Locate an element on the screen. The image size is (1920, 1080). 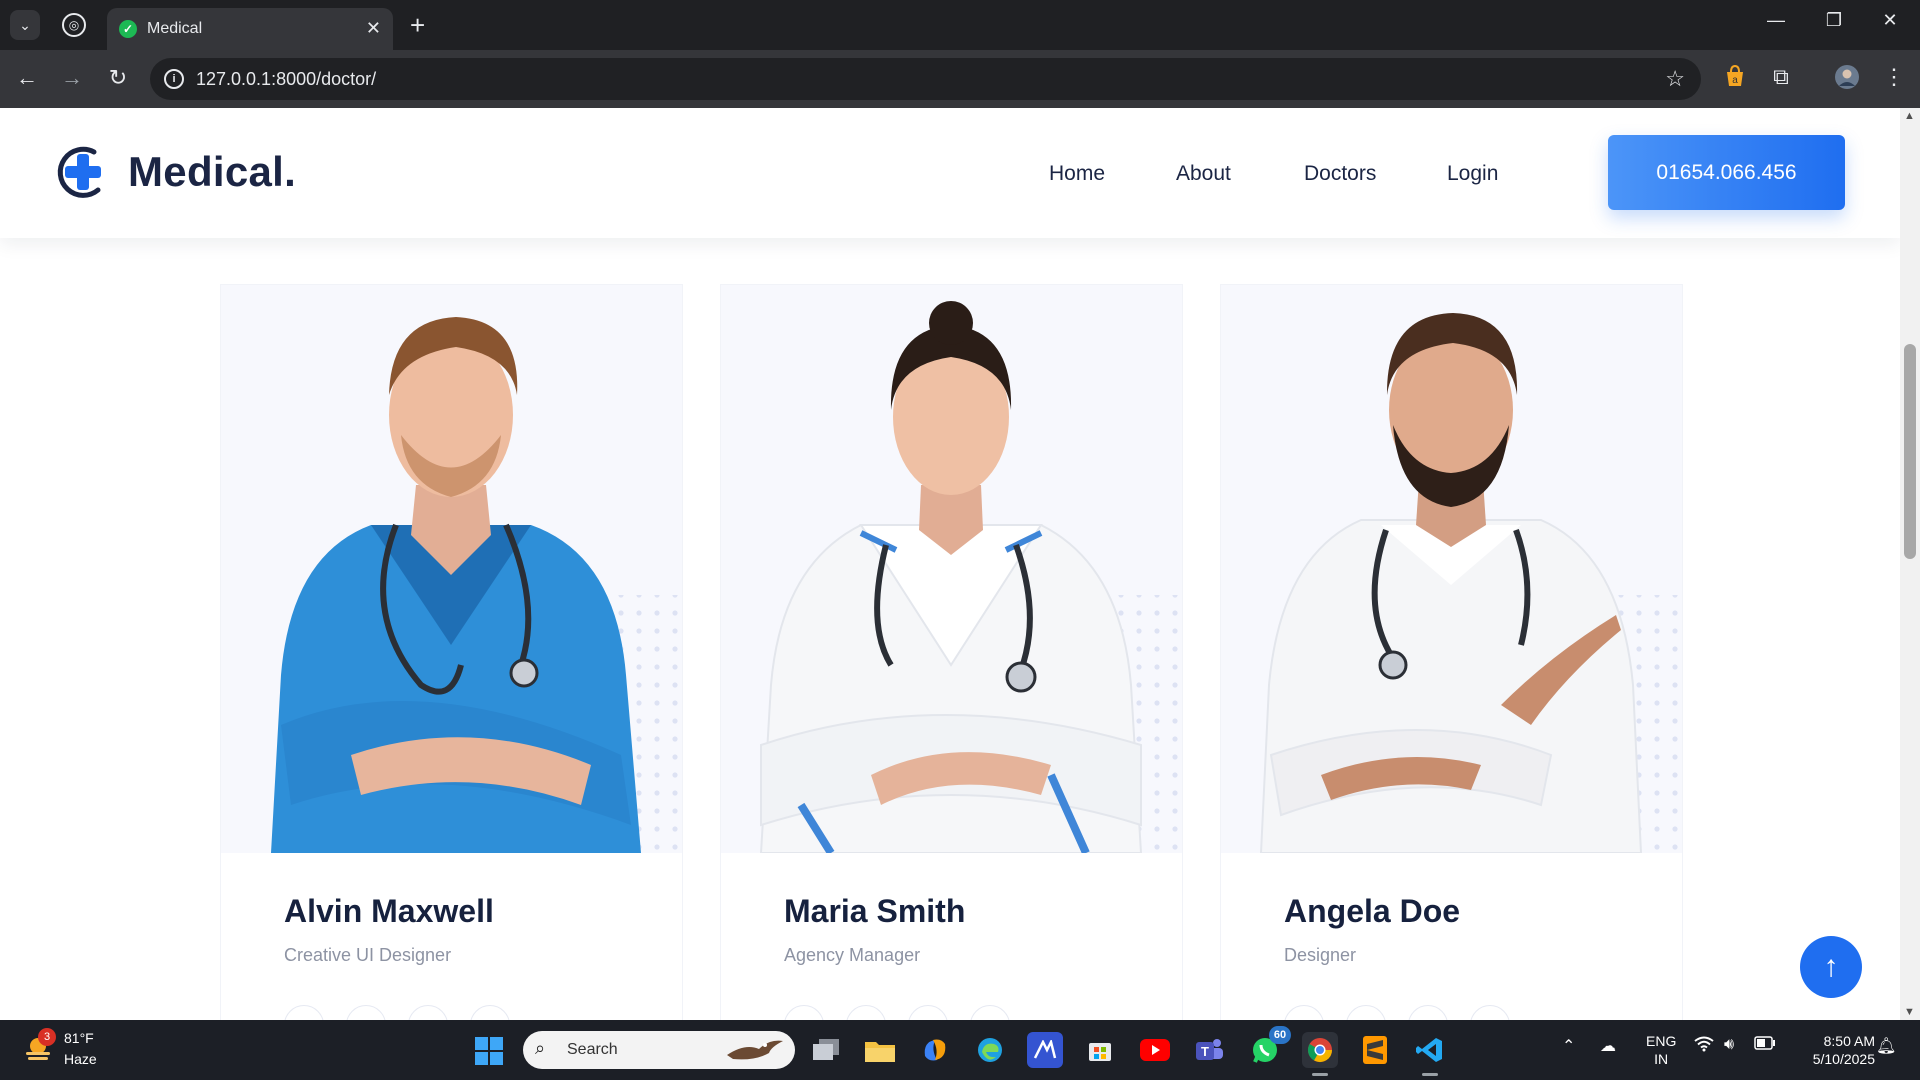
wifi-icon is located at coordinates (1704, 1046).